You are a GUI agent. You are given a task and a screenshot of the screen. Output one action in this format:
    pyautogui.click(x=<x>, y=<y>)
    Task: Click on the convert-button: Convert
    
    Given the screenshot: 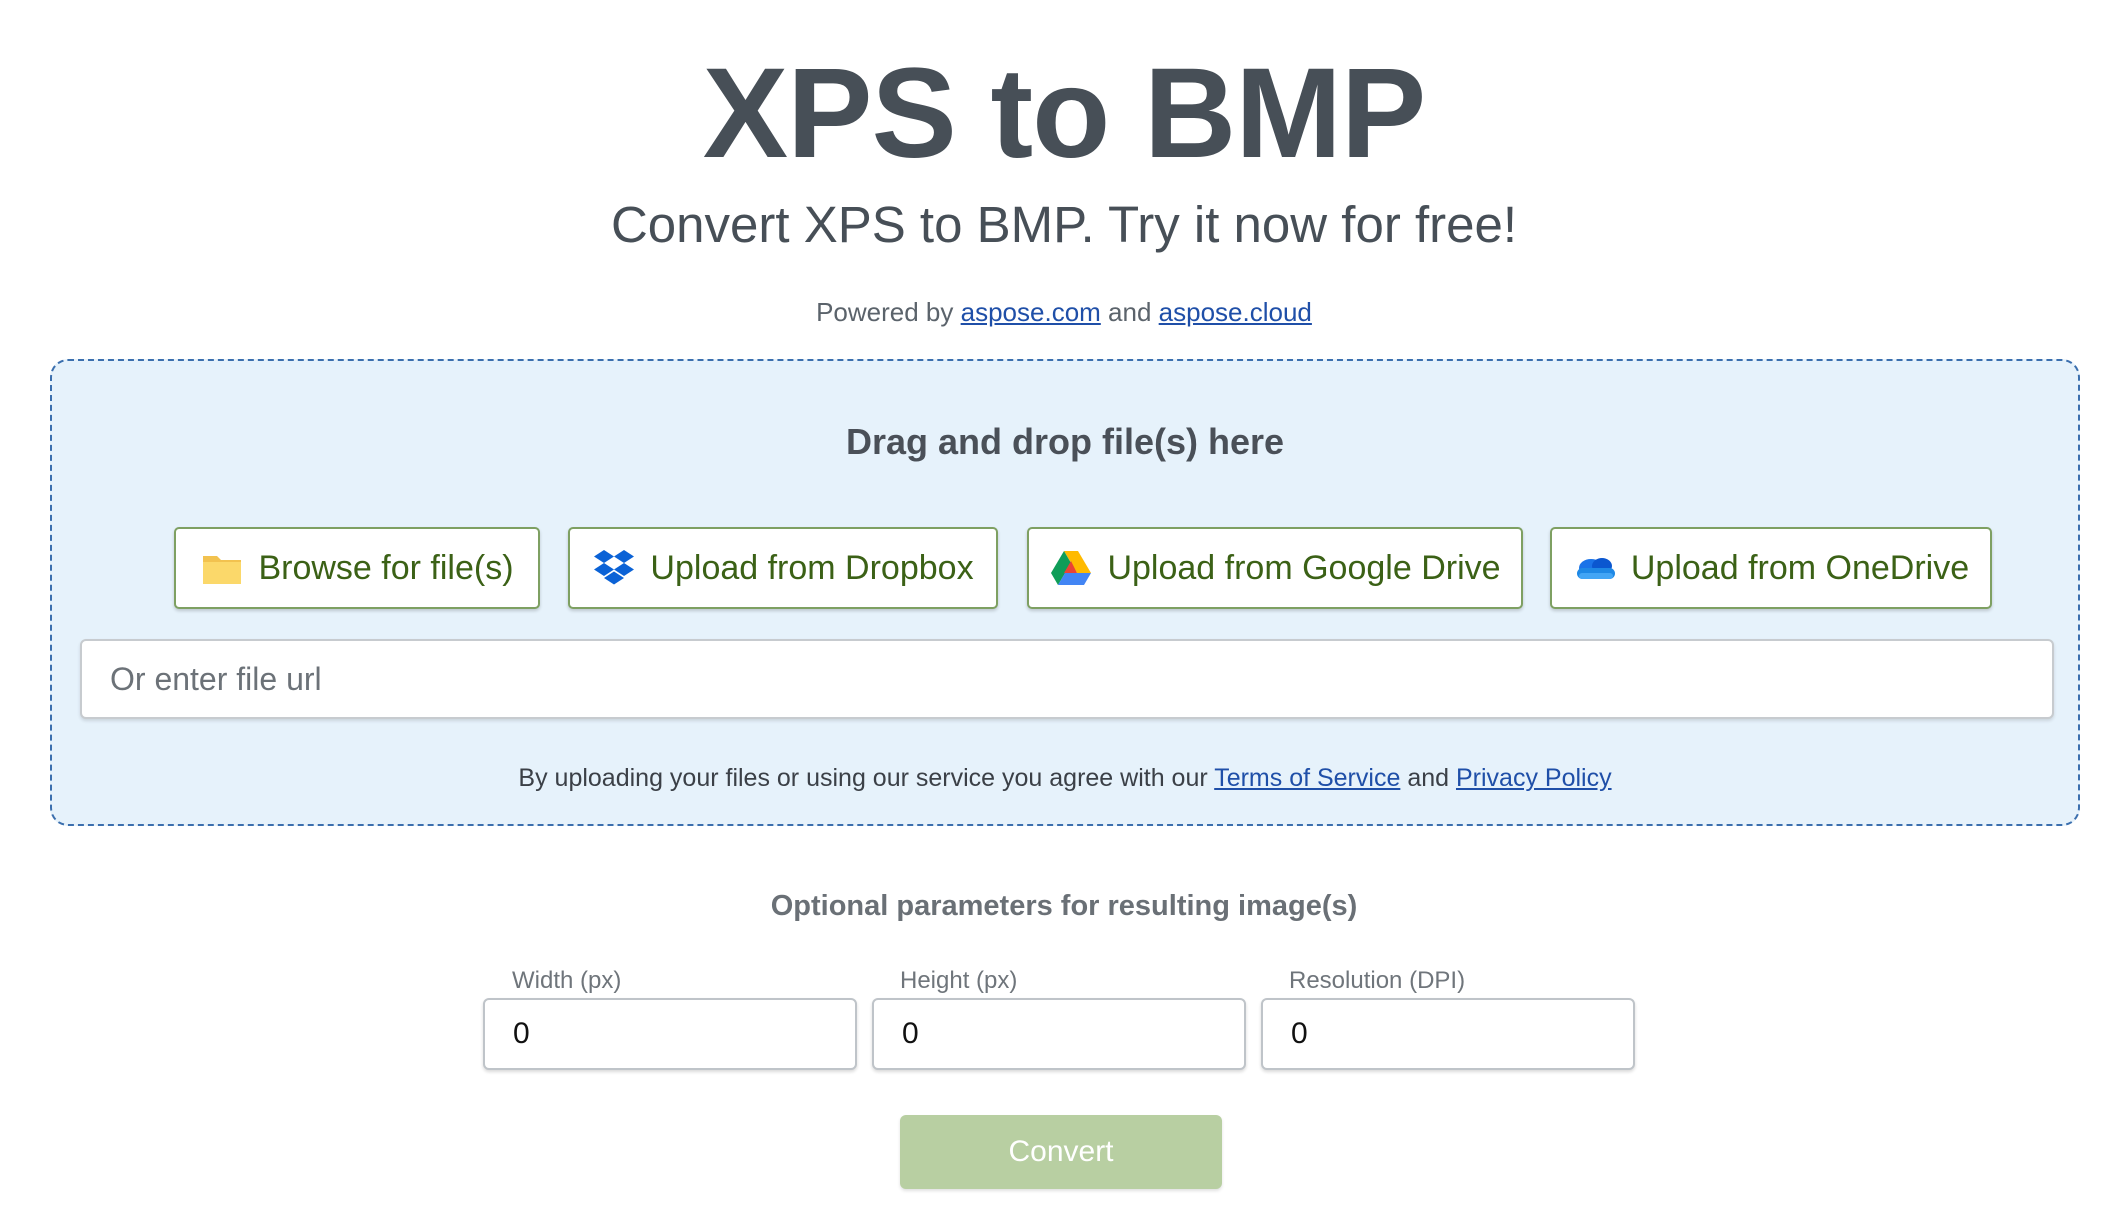 What is the action you would take?
    pyautogui.click(x=1061, y=1152)
    